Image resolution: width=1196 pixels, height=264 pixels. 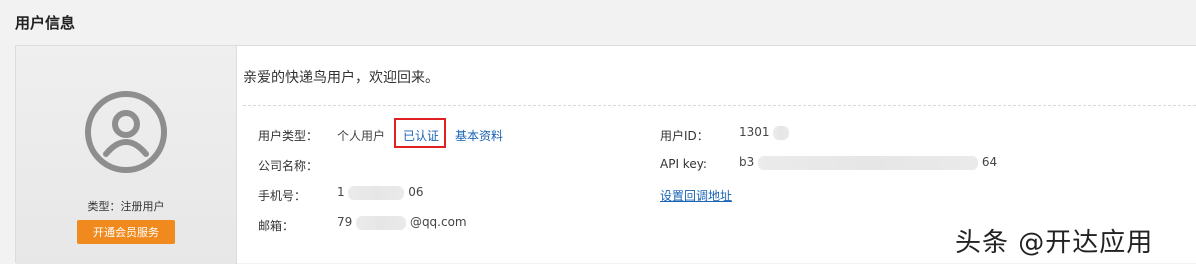 I want to click on api-key-label: API key:, so click(x=683, y=164).